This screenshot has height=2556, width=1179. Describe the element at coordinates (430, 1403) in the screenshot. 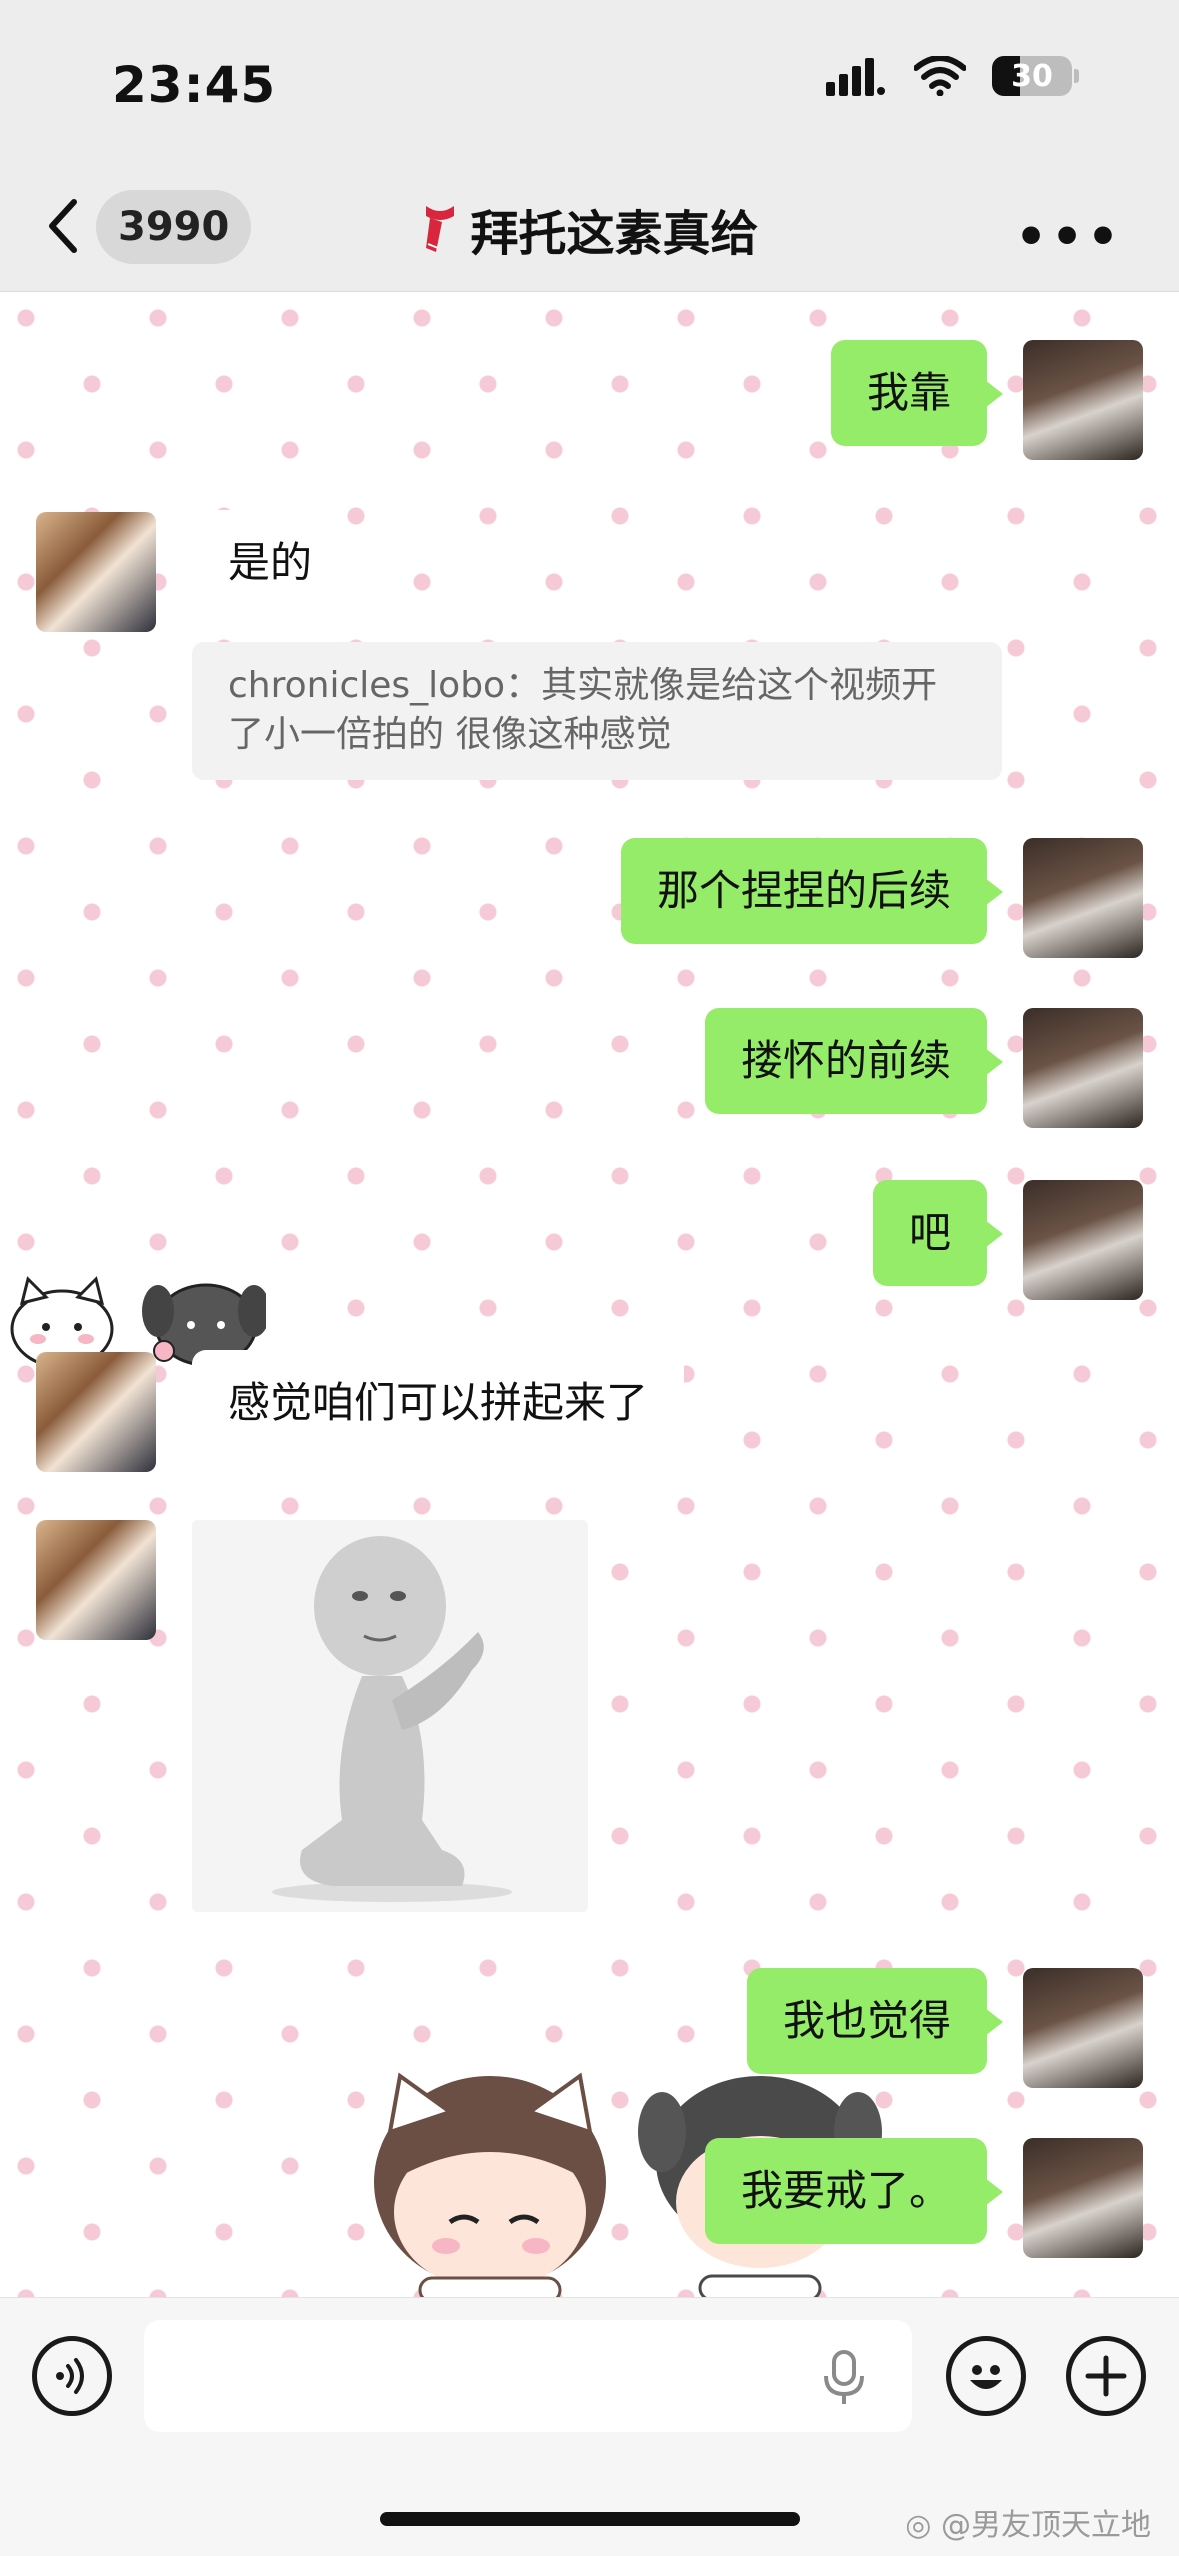

I see `message-bubble-received: 感觉咱们可以拼起来了` at that location.